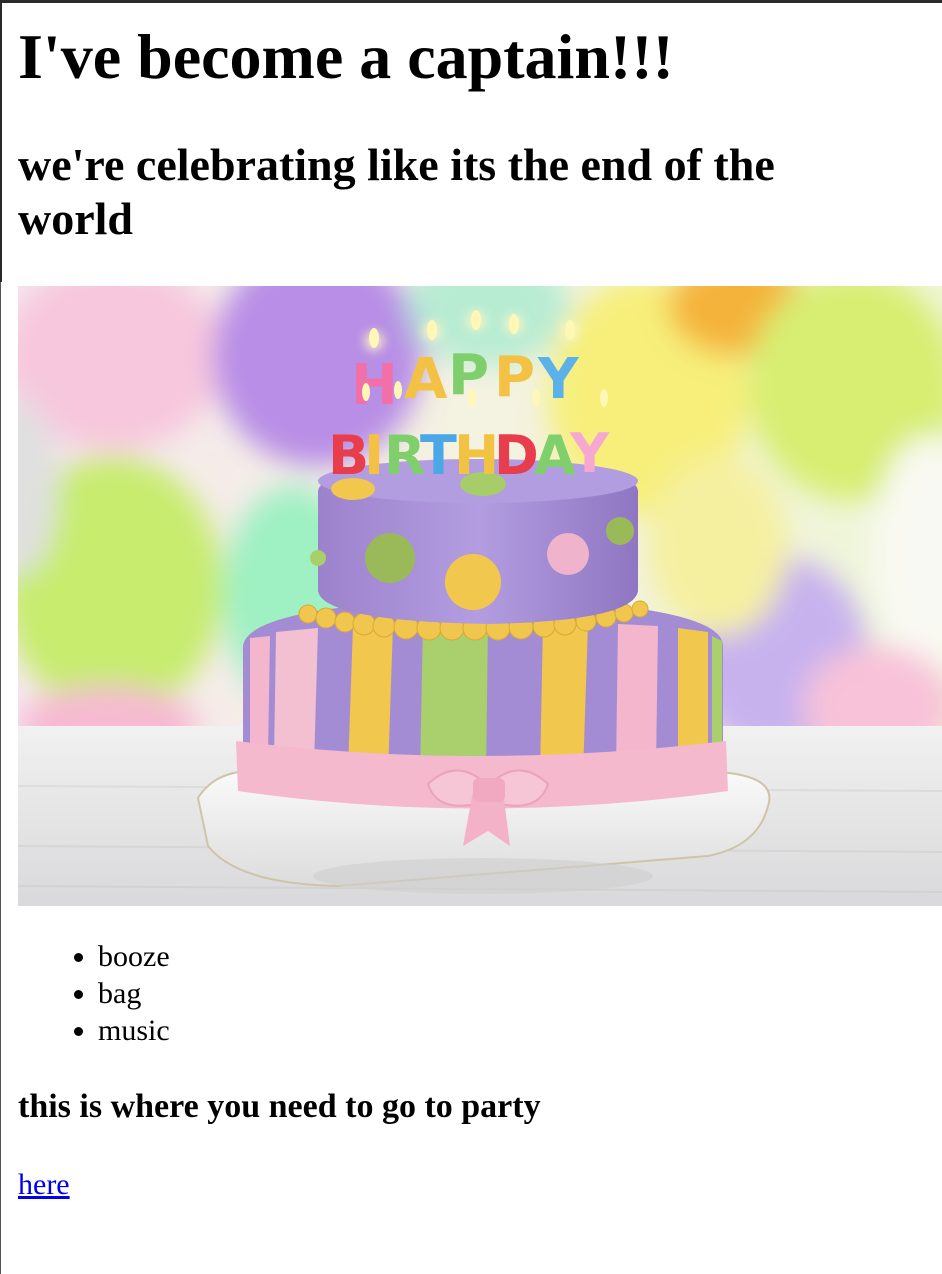 This screenshot has height=1274, width=942. What do you see at coordinates (465, 380) in the screenshot?
I see `happy-candles: H A P P Y` at bounding box center [465, 380].